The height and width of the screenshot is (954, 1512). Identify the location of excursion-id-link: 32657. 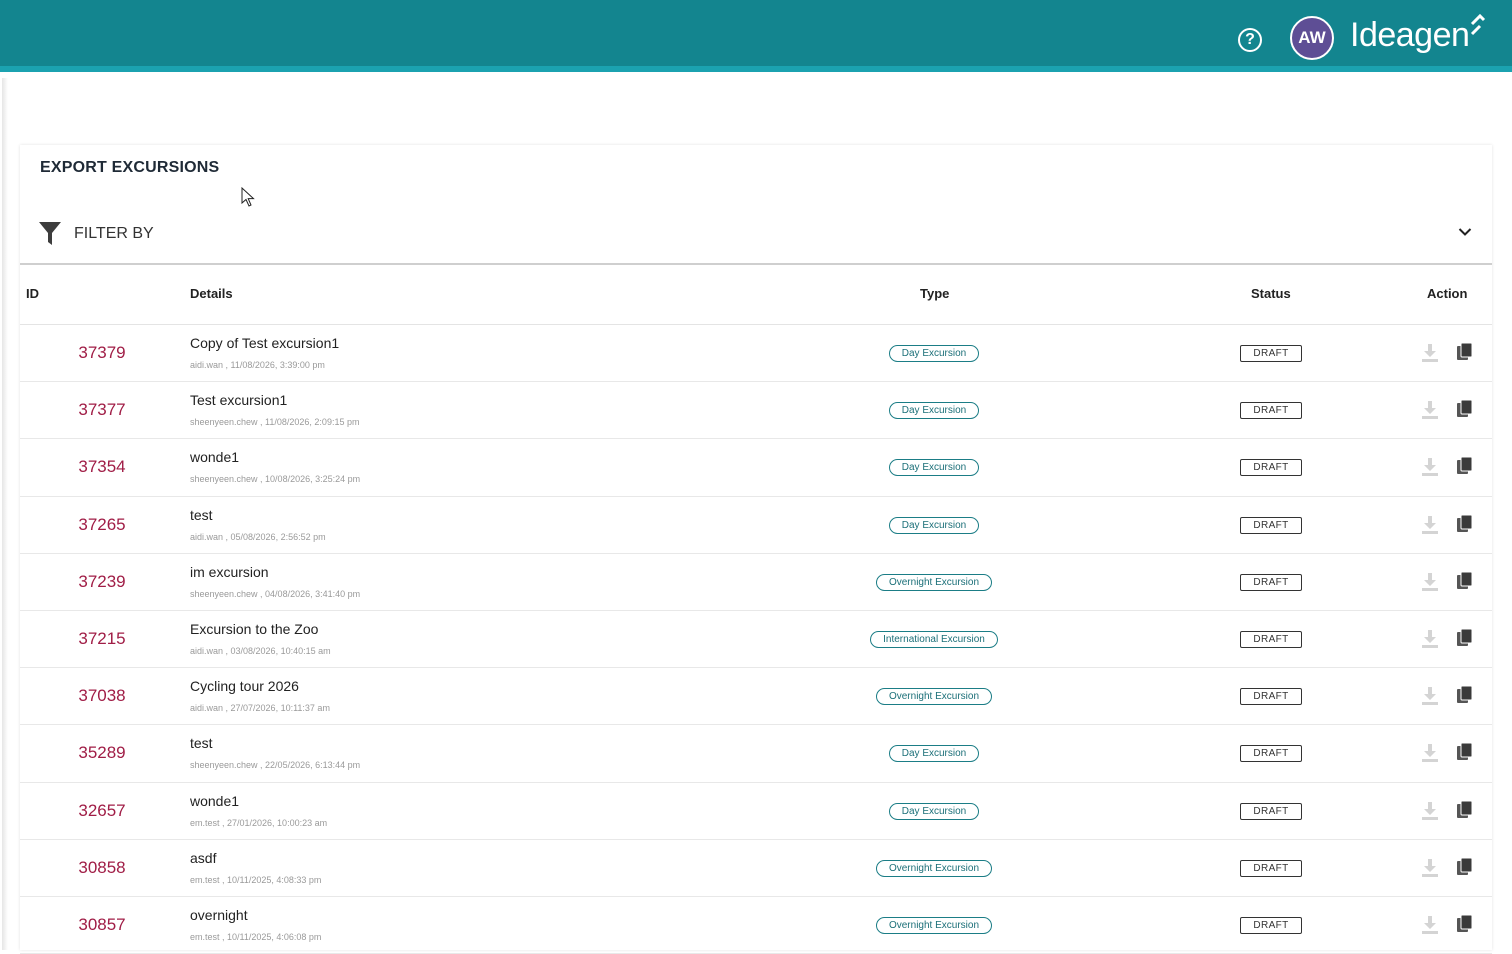
(102, 811).